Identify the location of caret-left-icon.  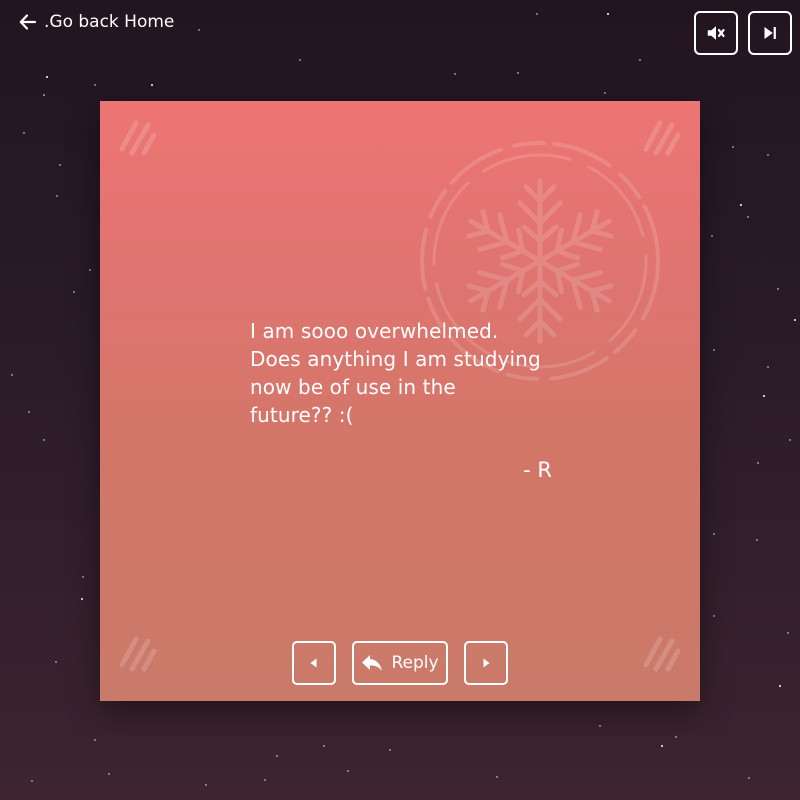
(313, 663).